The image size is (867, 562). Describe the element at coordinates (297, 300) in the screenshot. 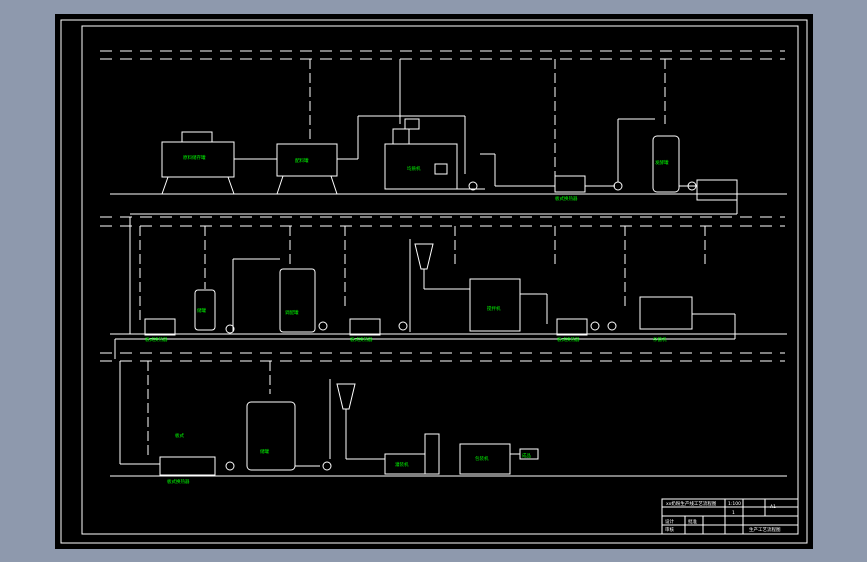

I see `blending-tank` at that location.